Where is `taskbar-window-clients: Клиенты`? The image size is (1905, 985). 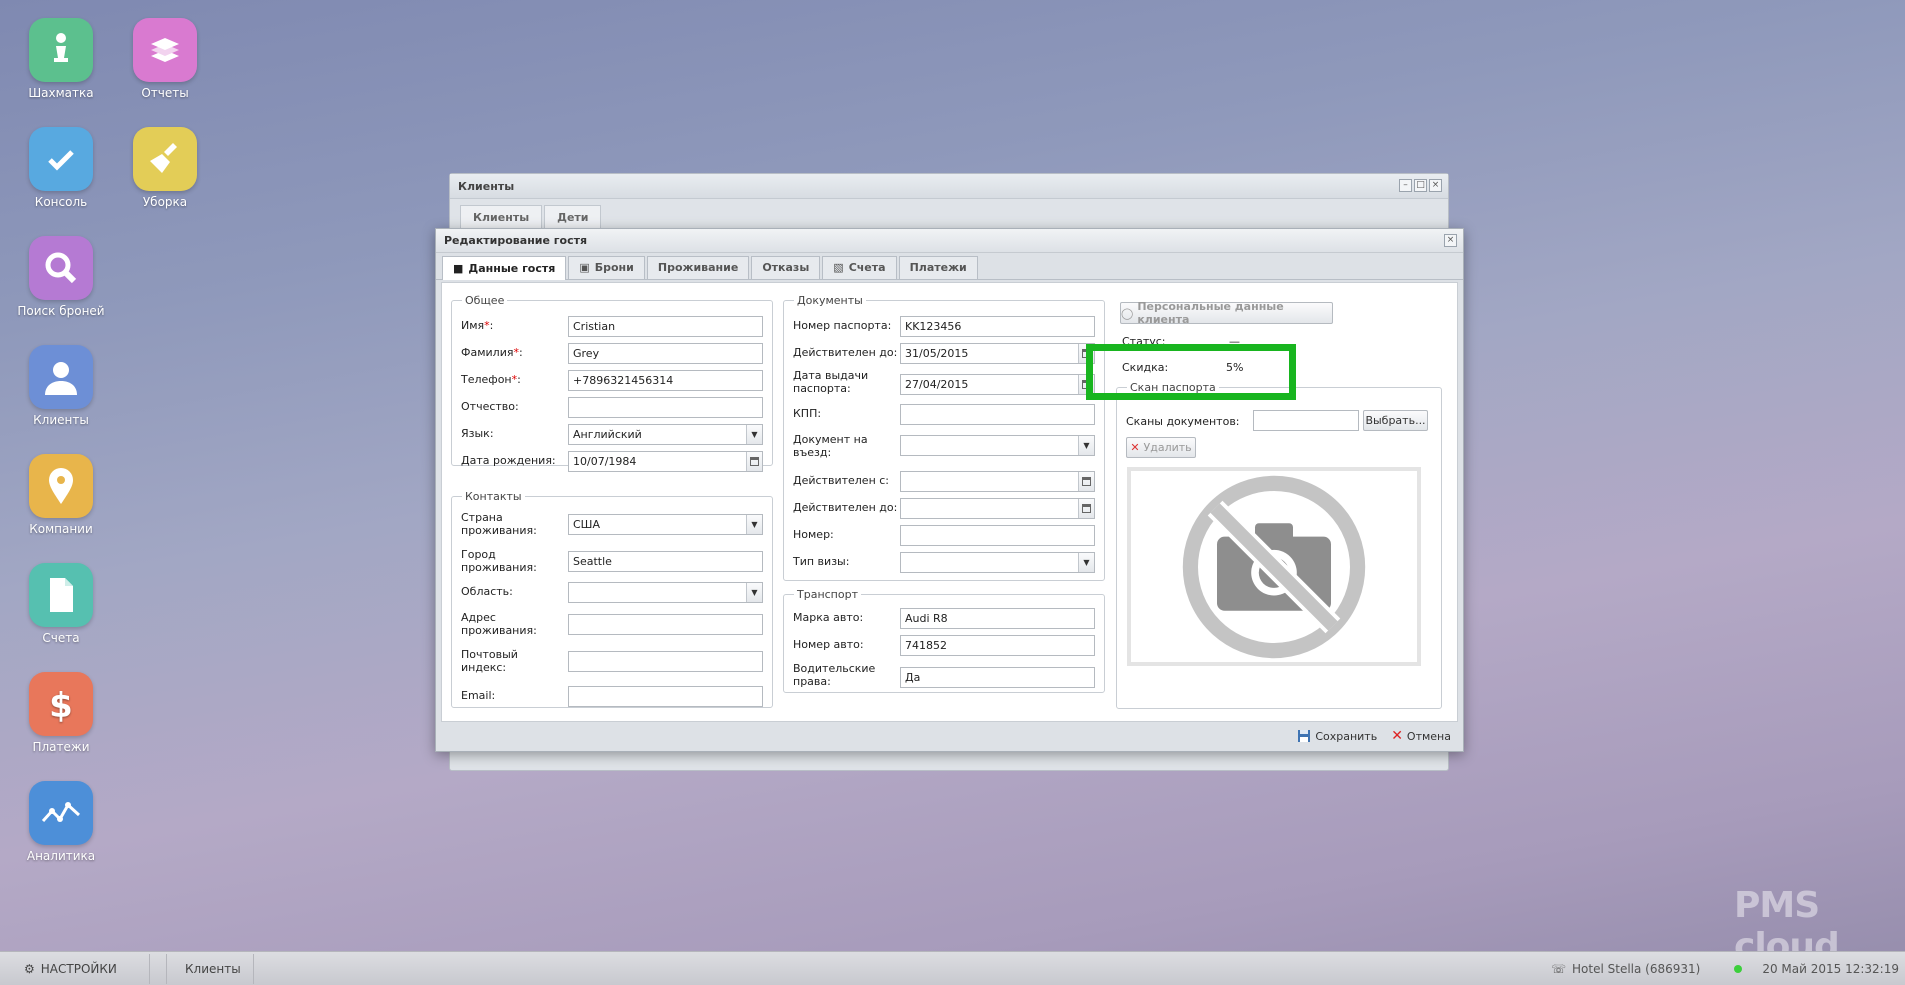
taskbar-window-clients: Клиенты is located at coordinates (210, 968).